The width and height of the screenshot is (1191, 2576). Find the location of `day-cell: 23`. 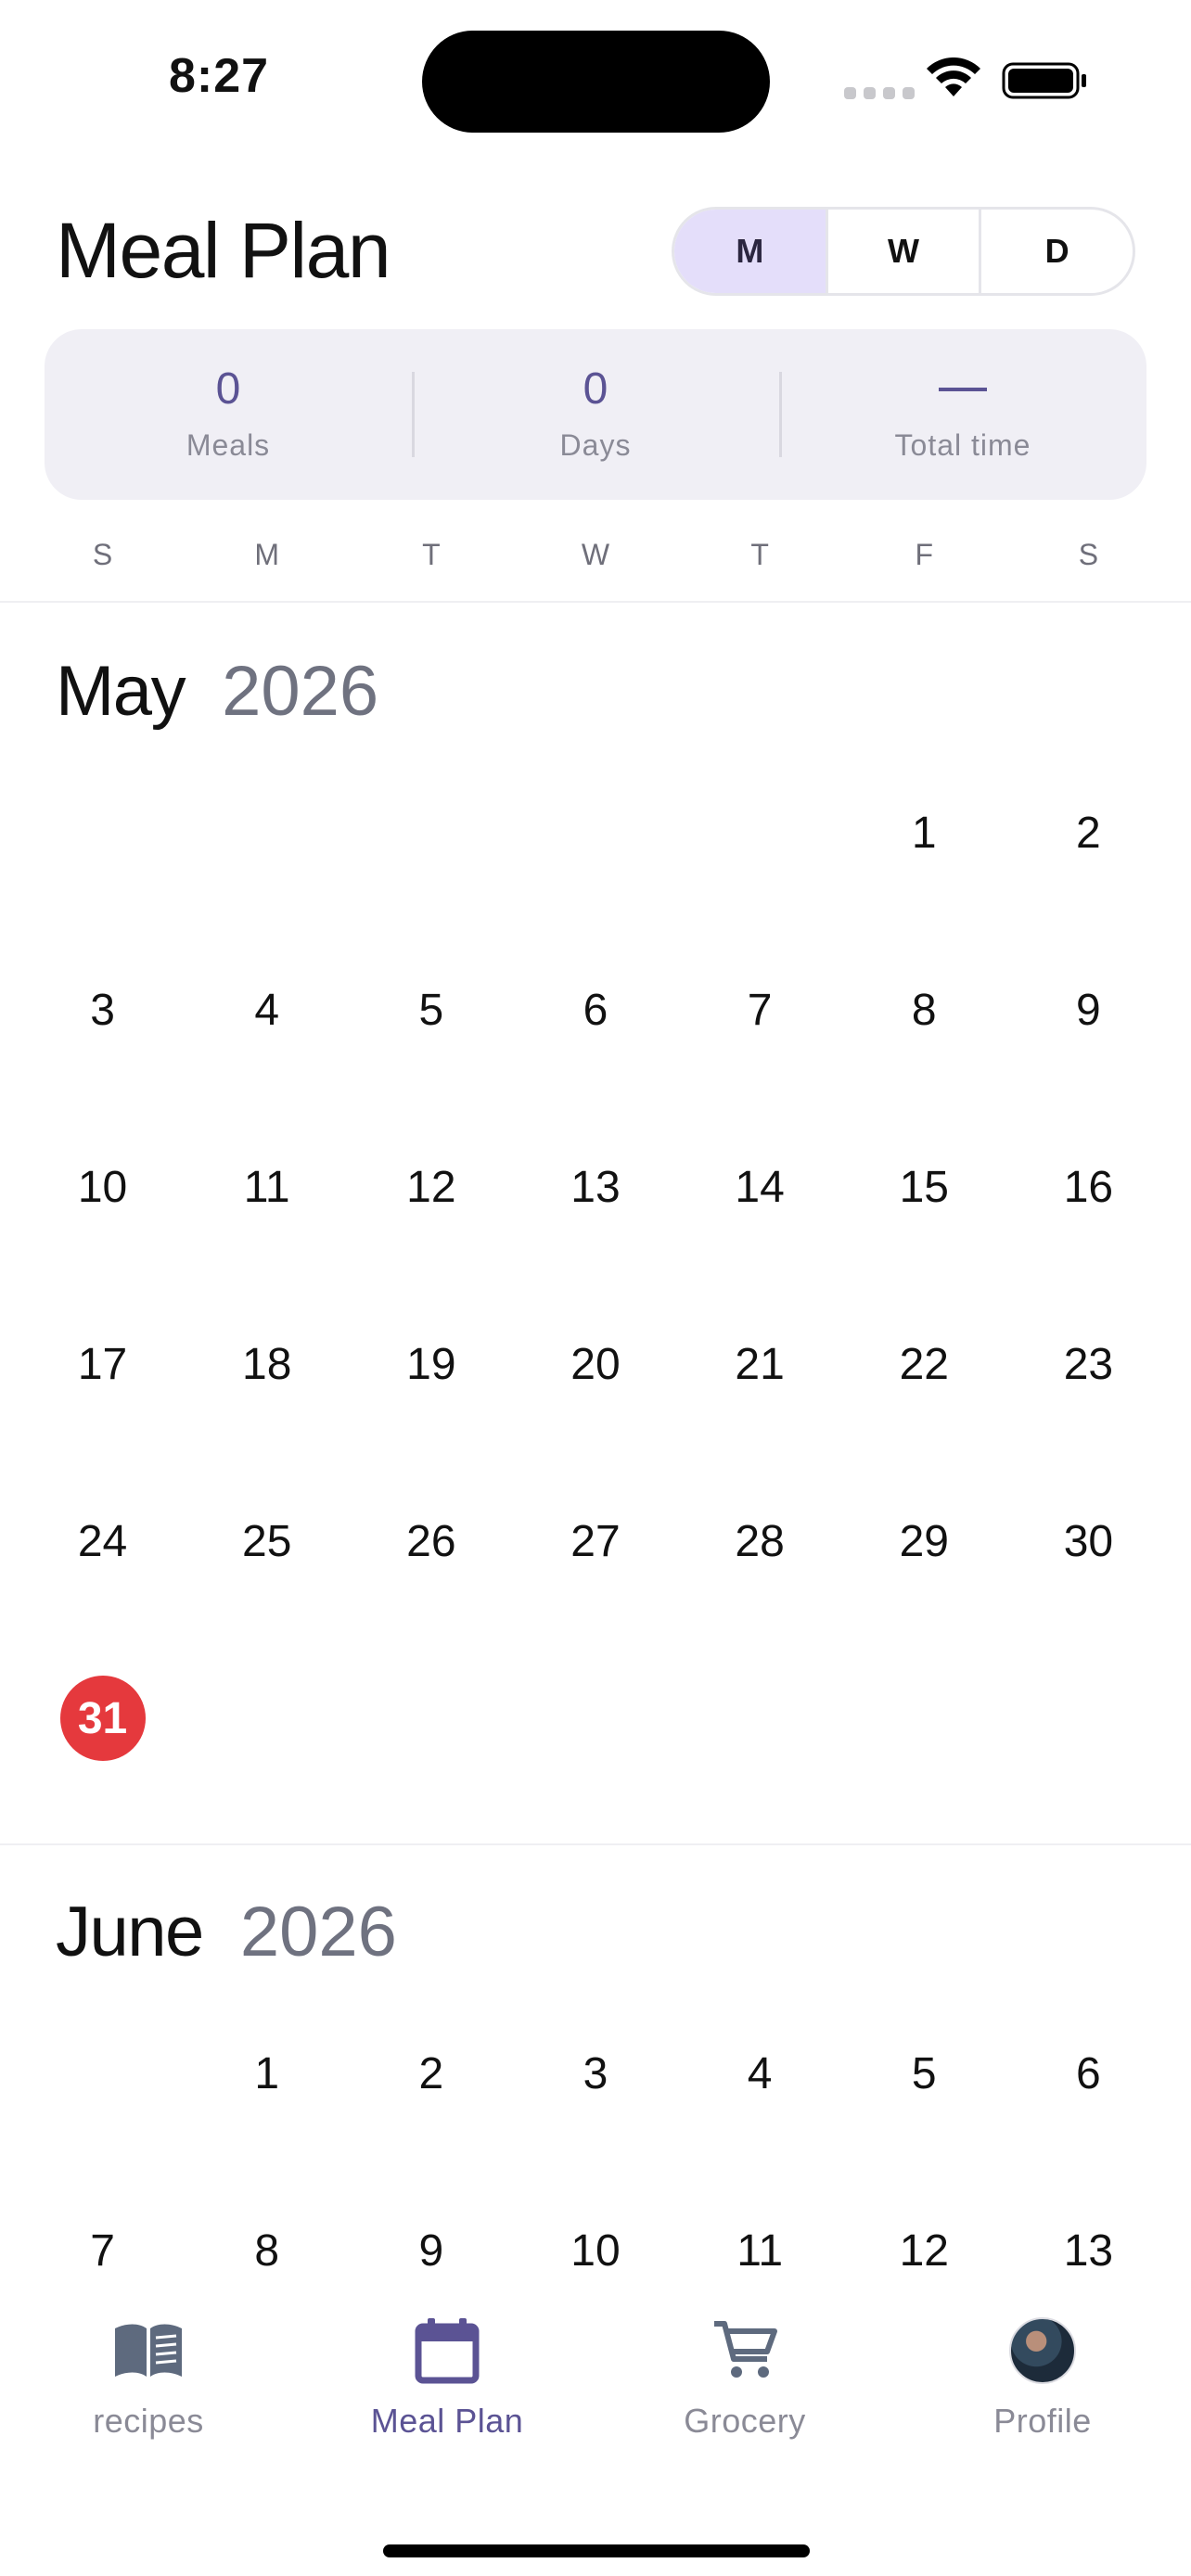

day-cell: 23 is located at coordinates (1088, 1400).